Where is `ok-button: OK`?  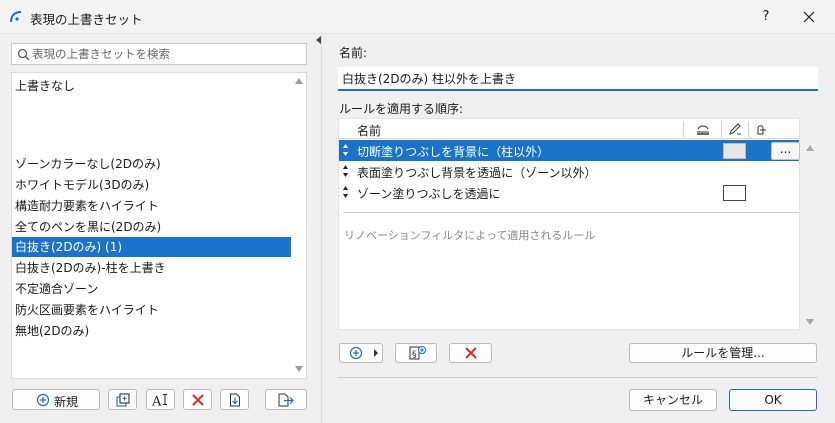
ok-button: OK is located at coordinates (773, 400).